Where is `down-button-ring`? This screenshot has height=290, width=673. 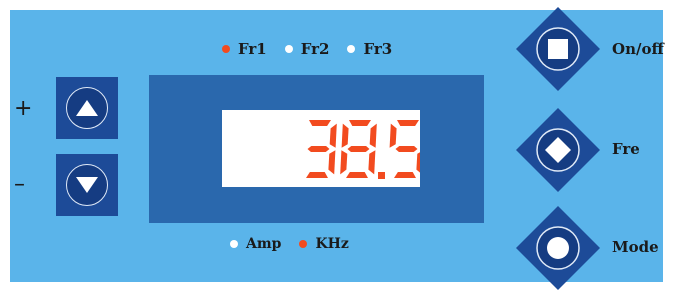 down-button-ring is located at coordinates (87, 185).